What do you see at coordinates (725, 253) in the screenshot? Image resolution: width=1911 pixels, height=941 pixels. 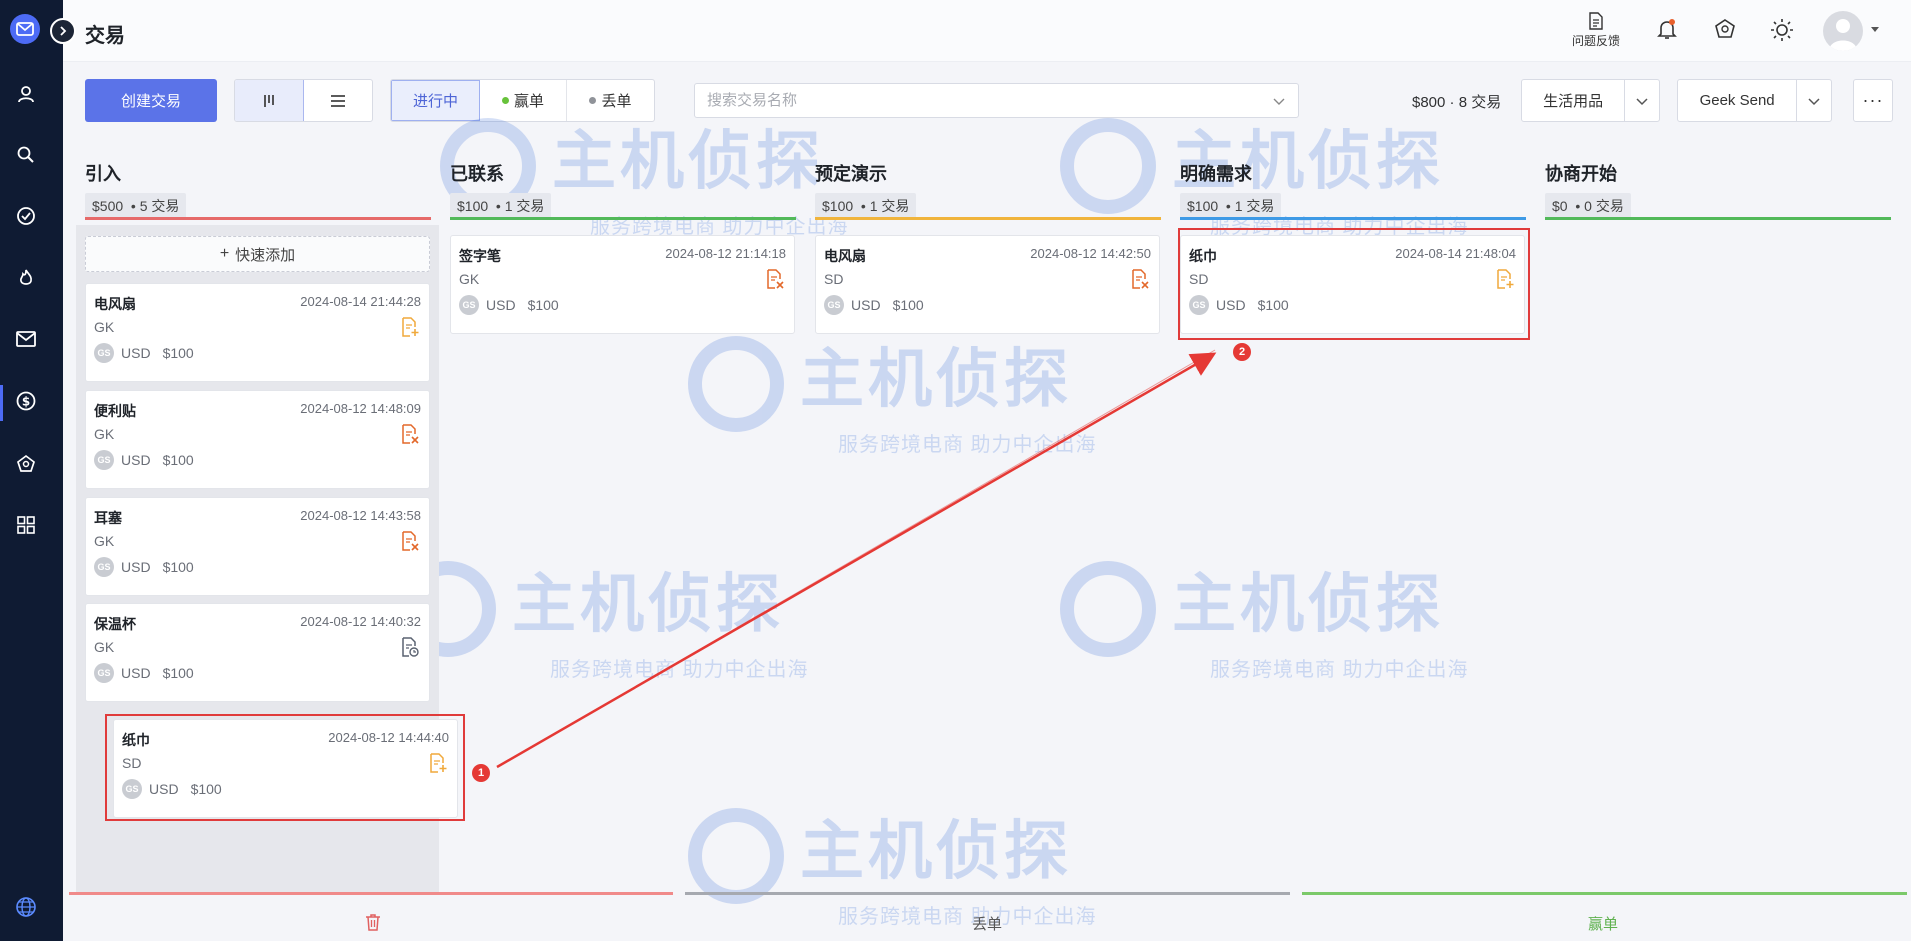 I see `deal-date: 2024-08-12 21:14:18` at bounding box center [725, 253].